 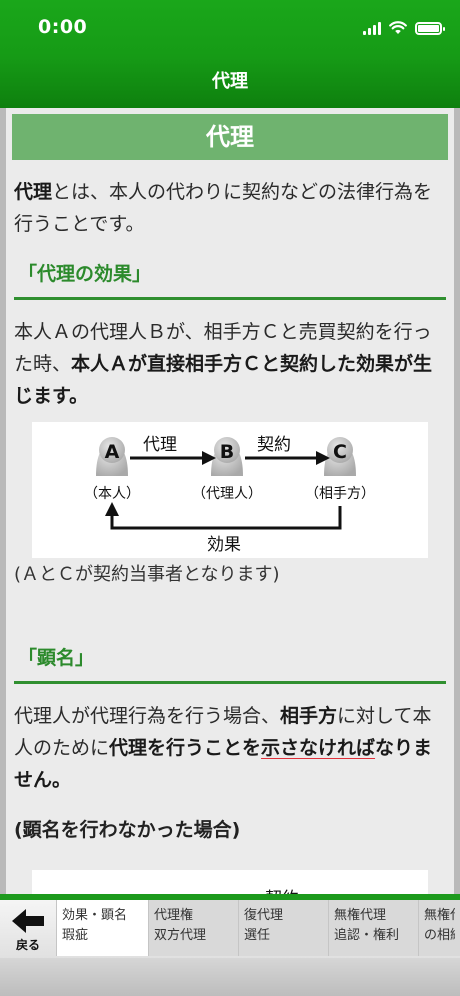 I want to click on tab-line1: 無権代, so click(x=439, y=915).